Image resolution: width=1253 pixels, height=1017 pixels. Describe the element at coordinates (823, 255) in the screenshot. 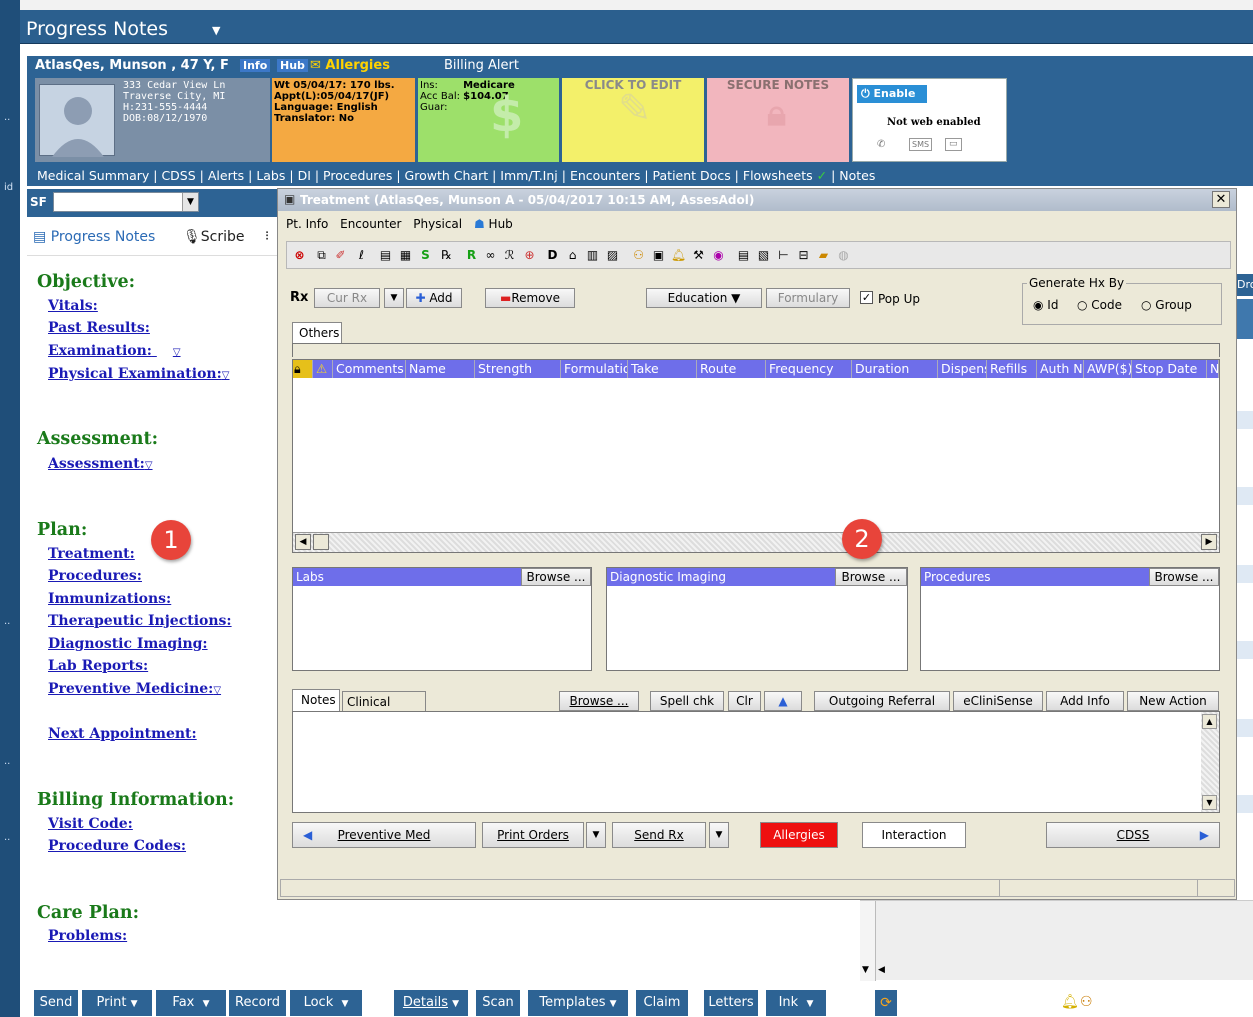

I see `folder-icon: ▰` at that location.